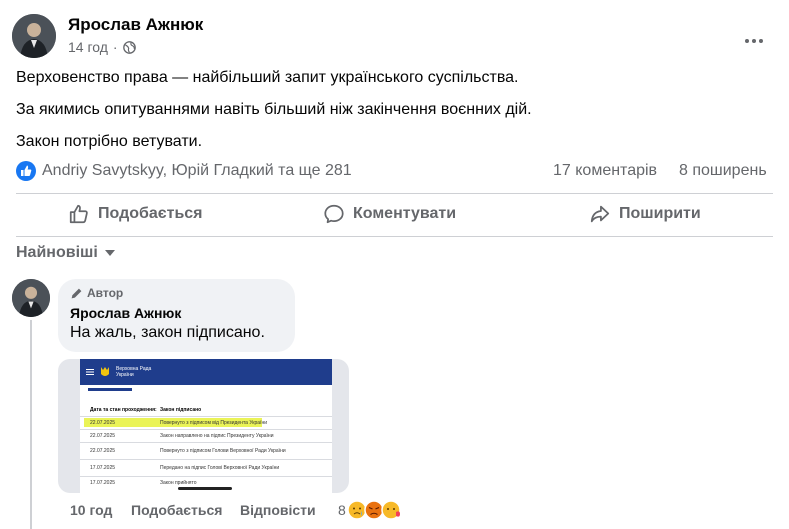 The image size is (789, 529). I want to click on comment-reaction-count: 8, so click(342, 510).